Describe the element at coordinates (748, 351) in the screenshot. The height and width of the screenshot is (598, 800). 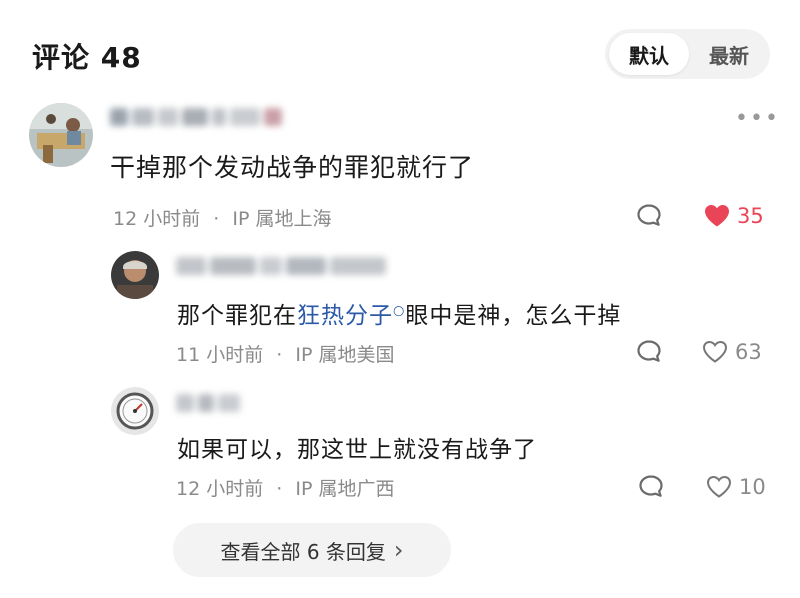
I see `like-count: 63` at that location.